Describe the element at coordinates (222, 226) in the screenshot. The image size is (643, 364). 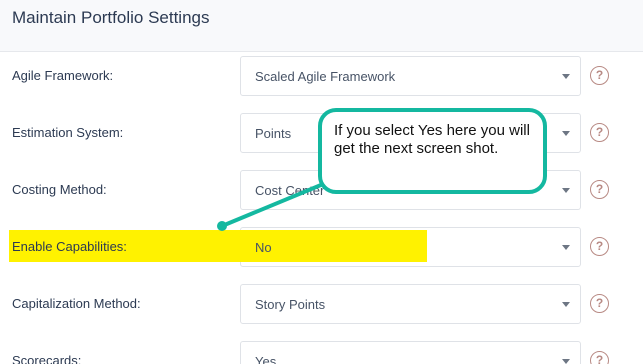
I see `callout-dot` at that location.